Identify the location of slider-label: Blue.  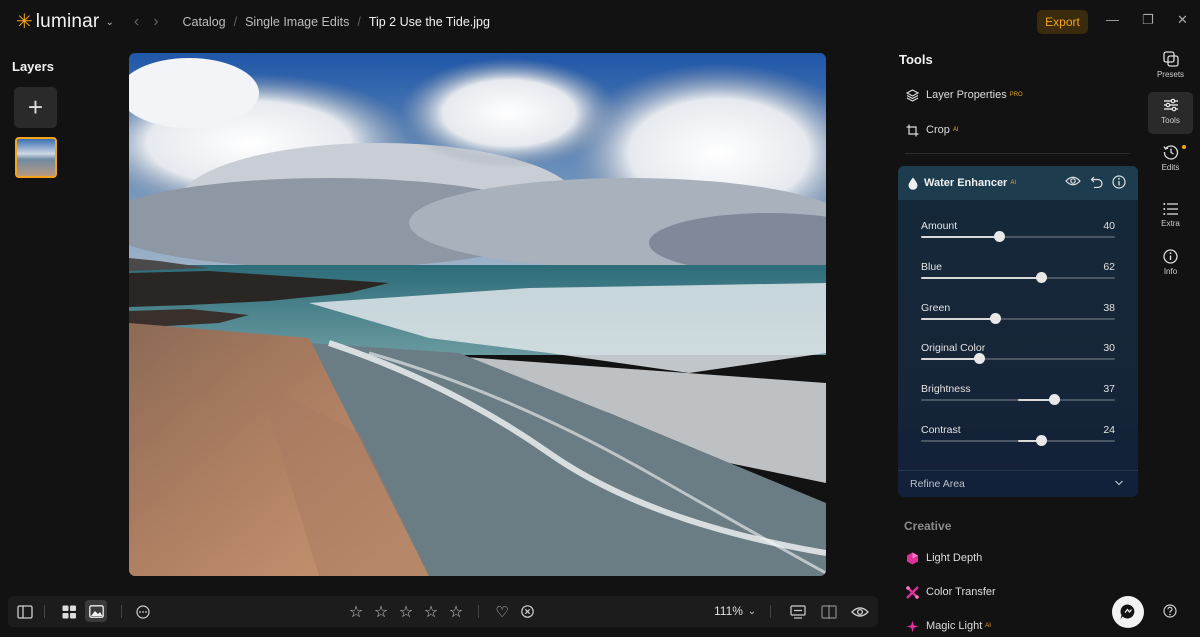
(932, 266).